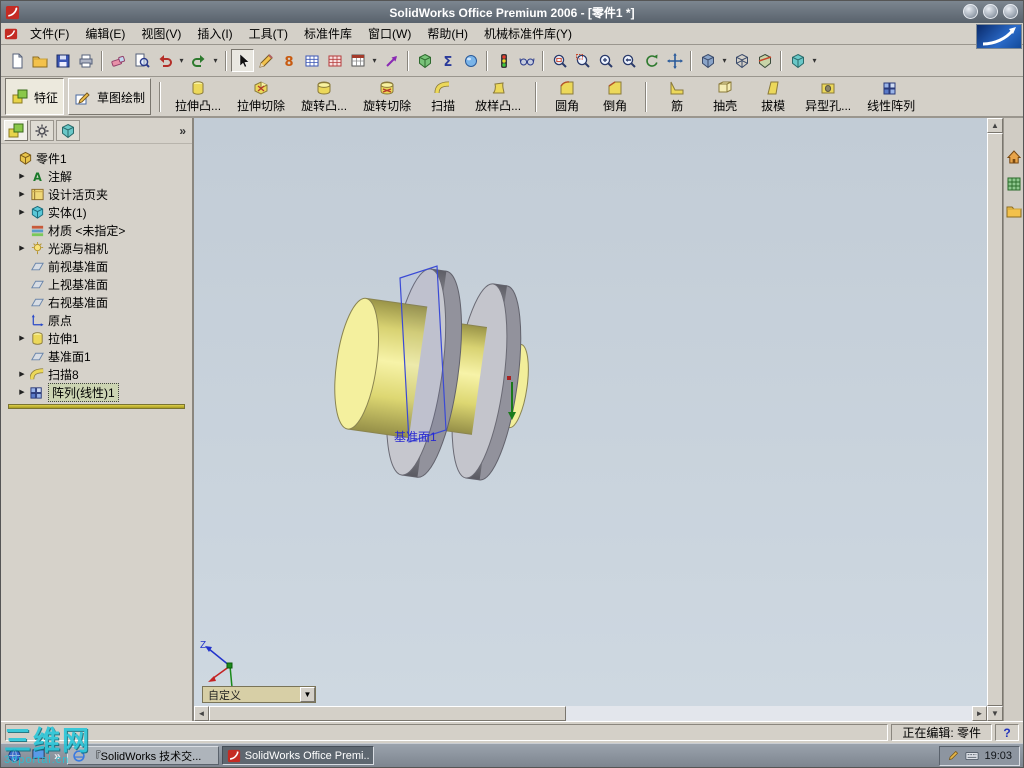 This screenshot has width=1024, height=768. What do you see at coordinates (443, 96) in the screenshot?
I see `sweep-button: 扫描` at bounding box center [443, 96].